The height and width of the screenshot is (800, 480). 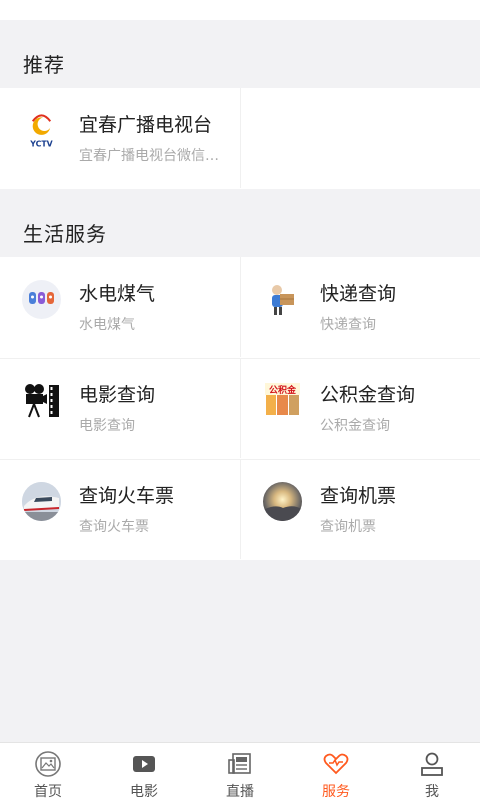 What do you see at coordinates (154, 156) in the screenshot?
I see `item-subtitle: 宜春广播电视台微信公众号` at bounding box center [154, 156].